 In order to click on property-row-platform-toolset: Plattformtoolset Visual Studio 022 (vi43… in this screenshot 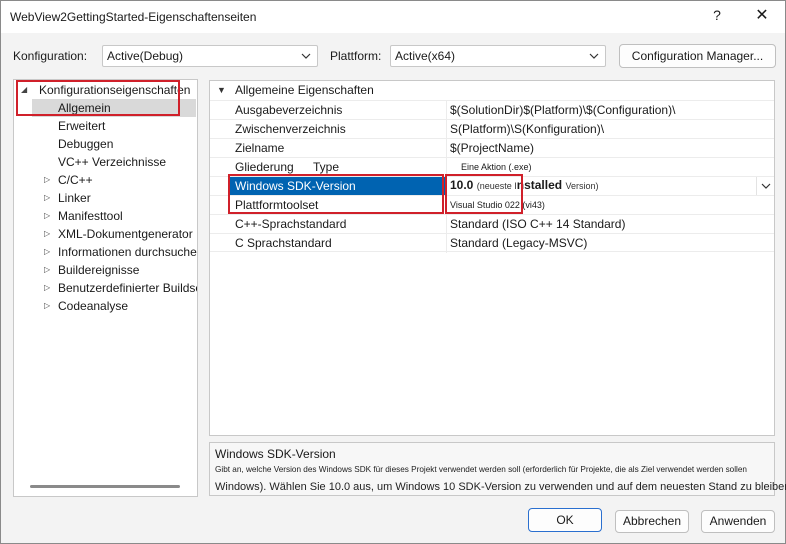, I will do `click(492, 205)`.